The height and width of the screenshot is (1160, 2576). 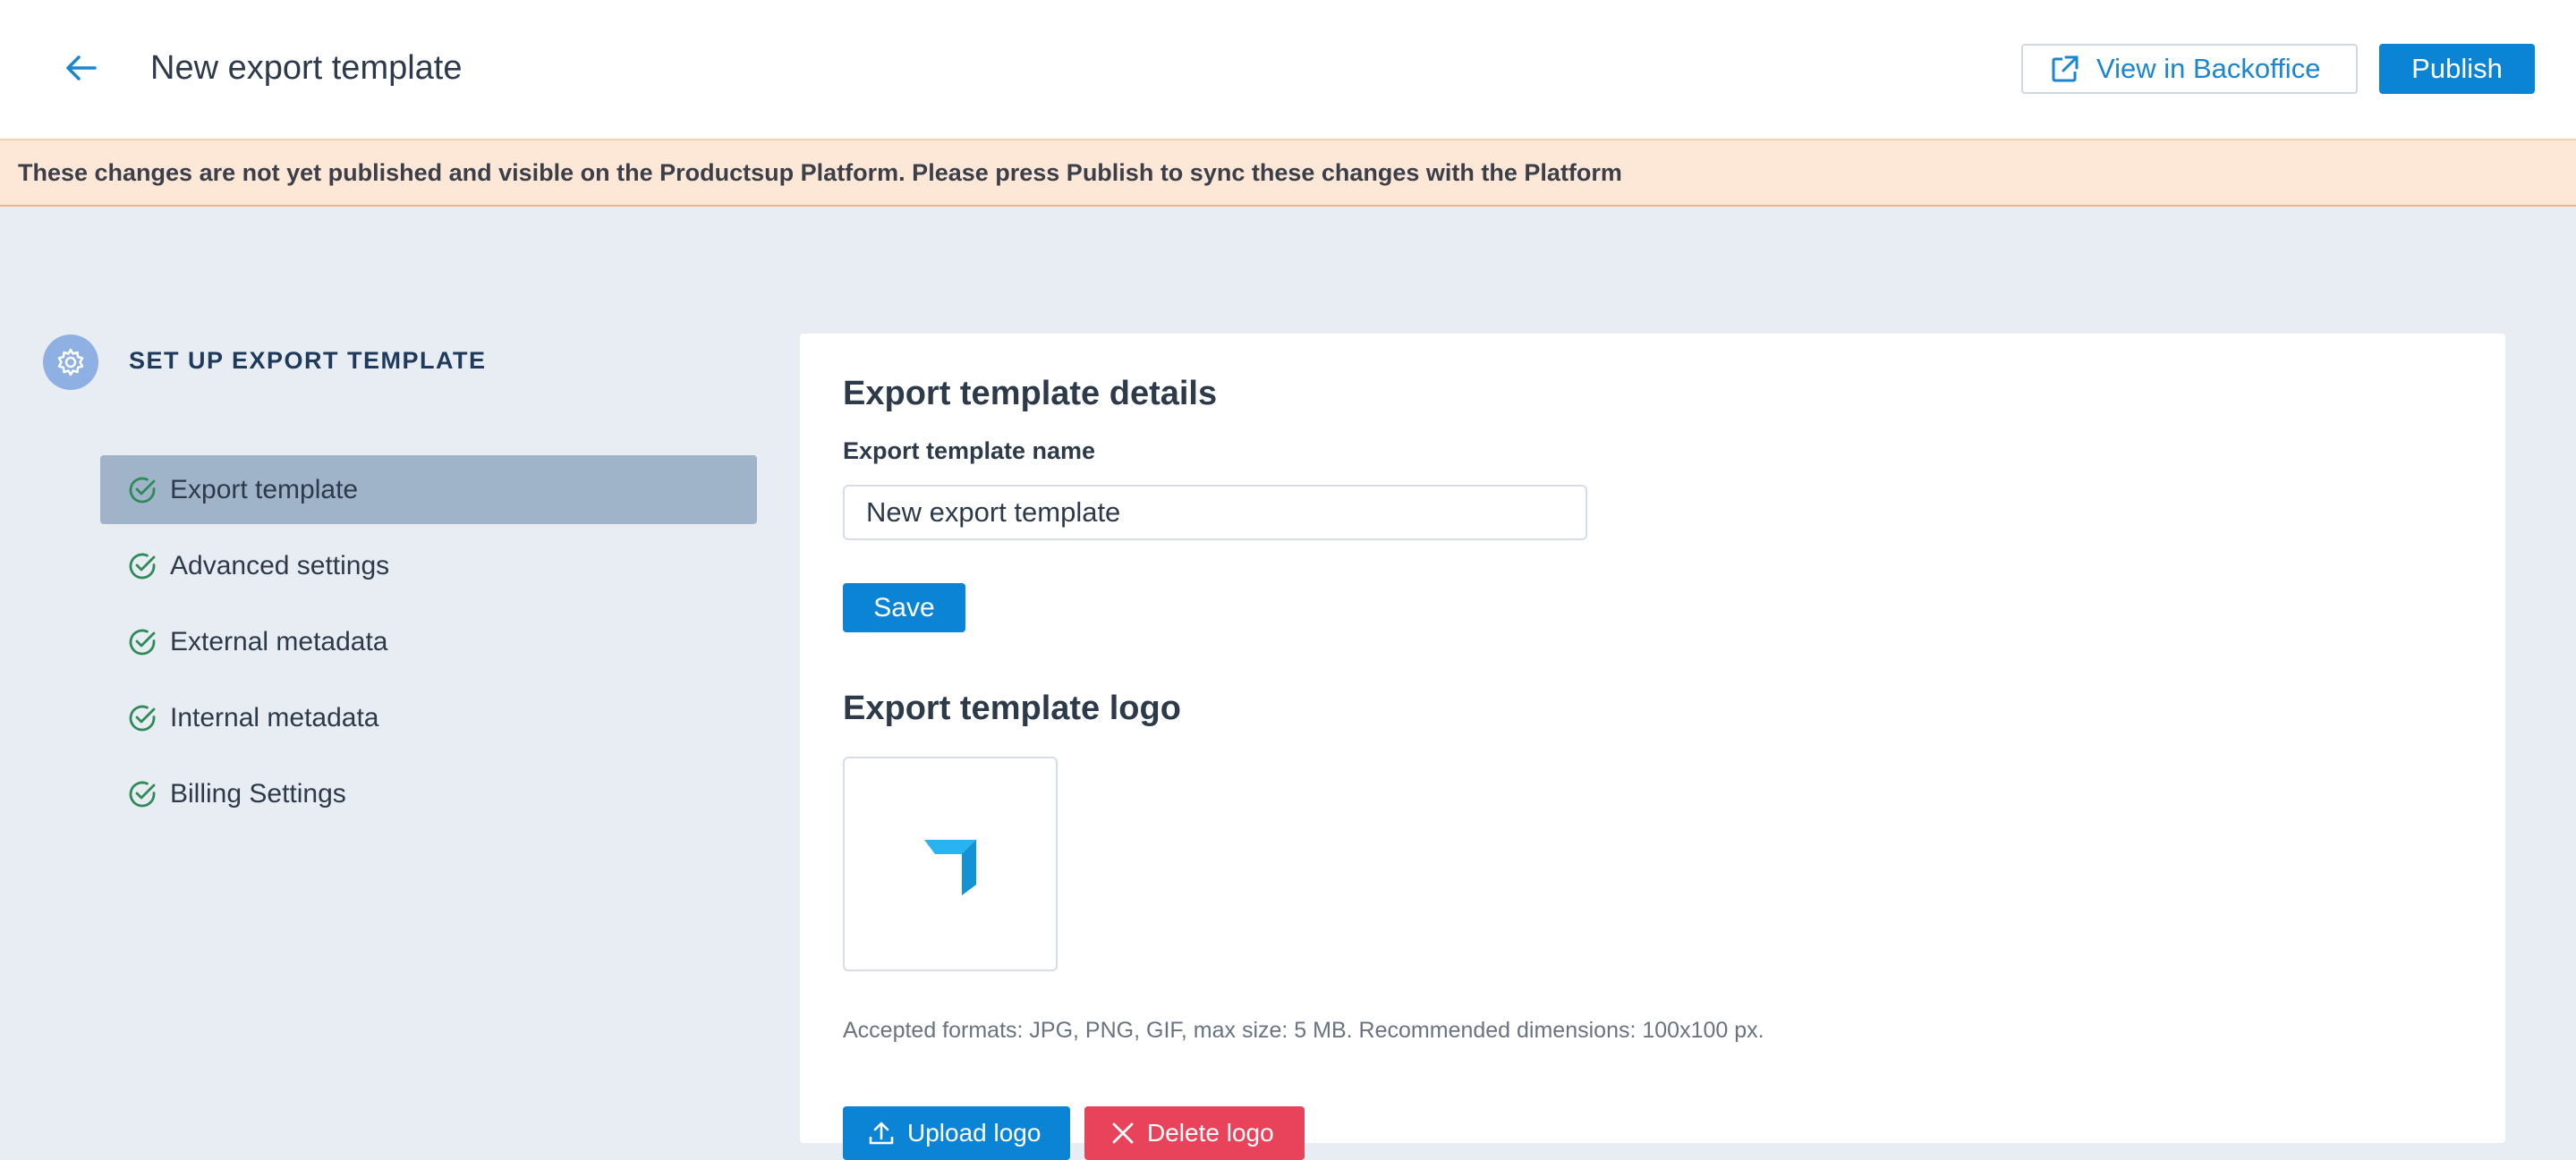 I want to click on sidebar-item-export-template: Export template, so click(x=428, y=489).